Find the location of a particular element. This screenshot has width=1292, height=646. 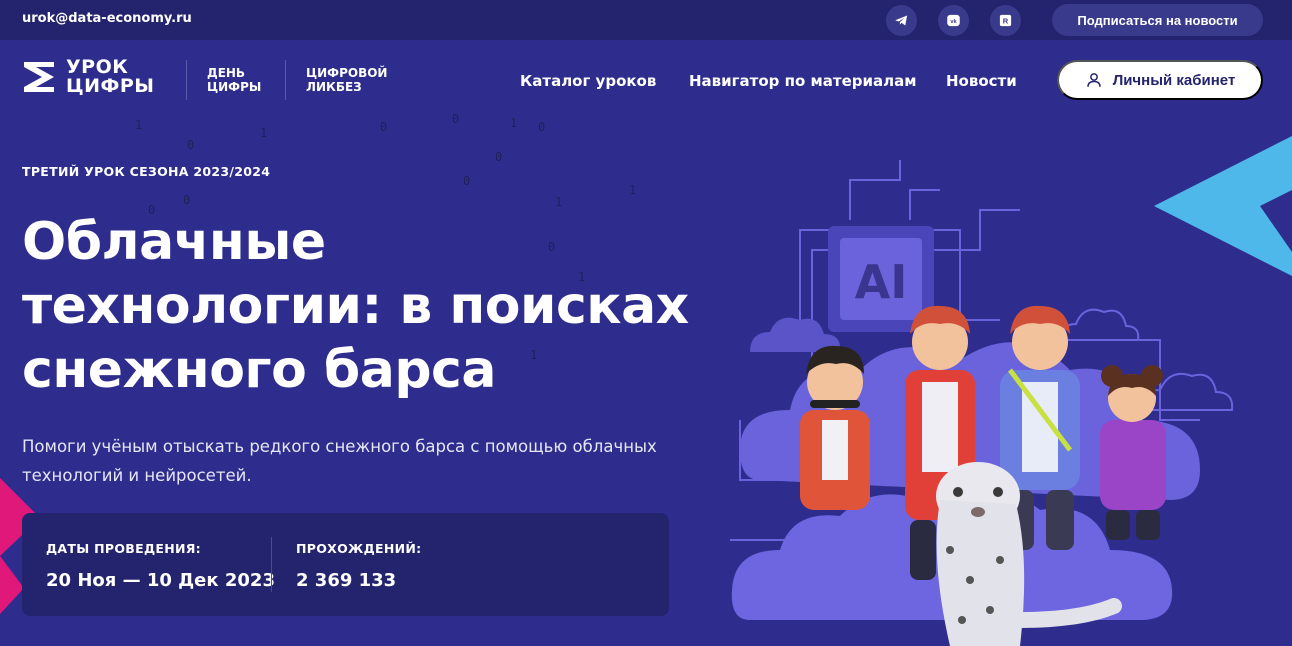

personal-cabinet-button: Личный кабинет is located at coordinates (1160, 80).